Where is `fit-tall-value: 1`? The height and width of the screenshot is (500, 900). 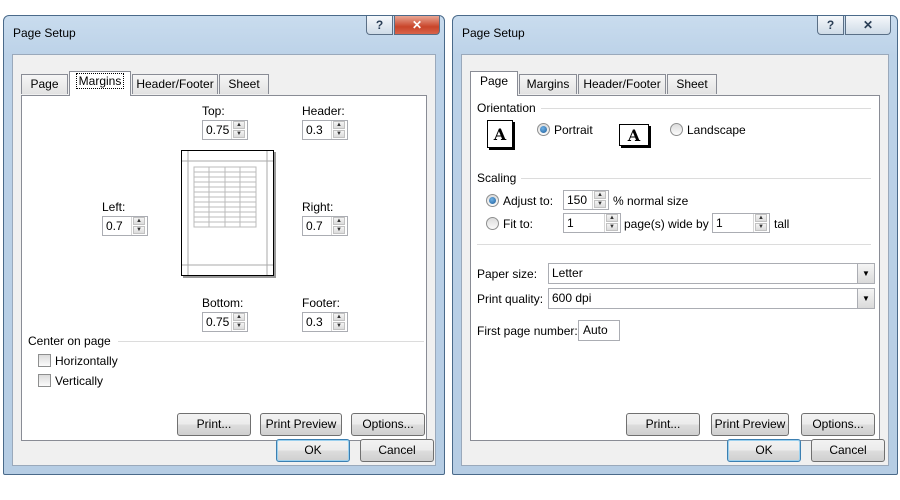
fit-tall-value: 1 is located at coordinates (719, 223).